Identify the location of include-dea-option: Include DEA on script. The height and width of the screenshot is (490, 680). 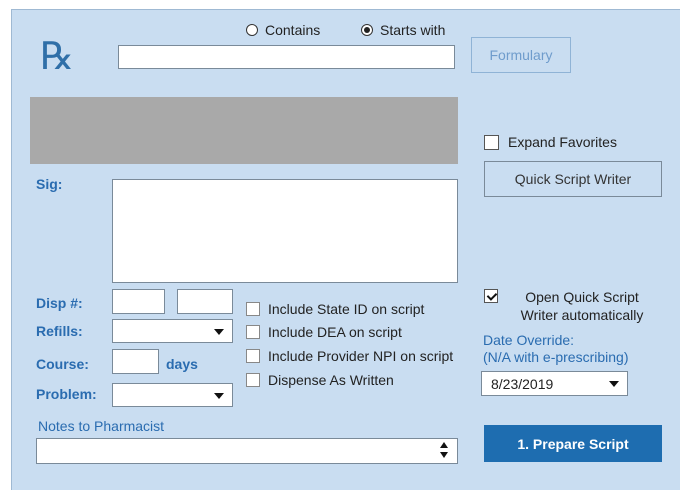
(324, 332).